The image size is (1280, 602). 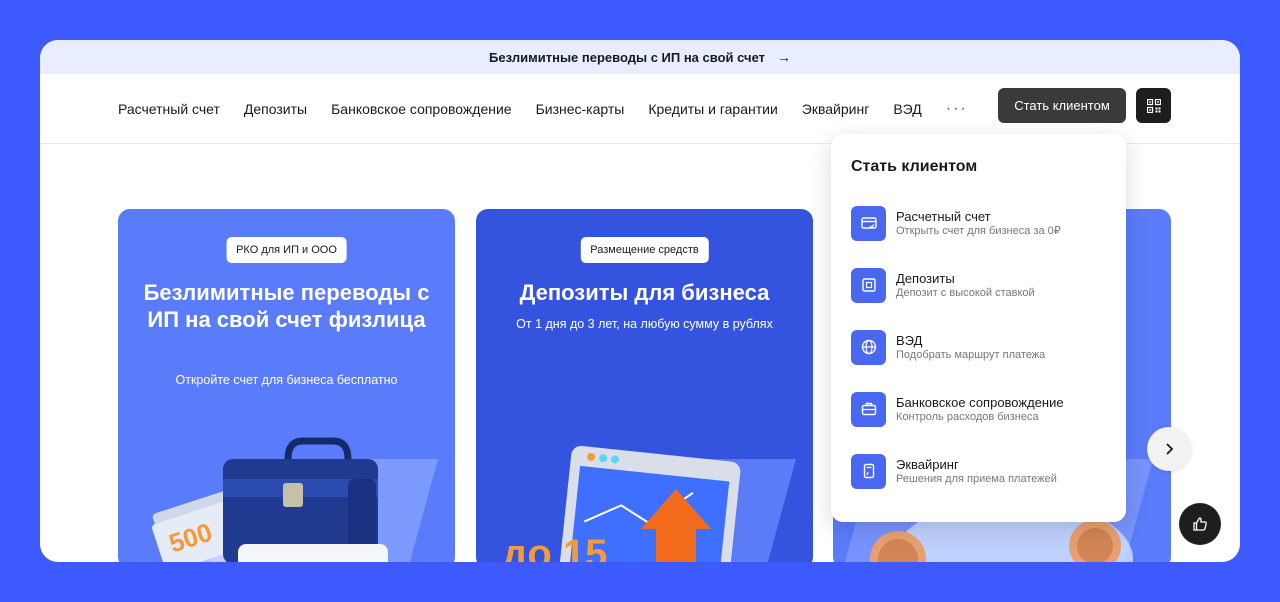 I want to click on dropdown-item-label: Банковское сопровождение, so click(x=980, y=402).